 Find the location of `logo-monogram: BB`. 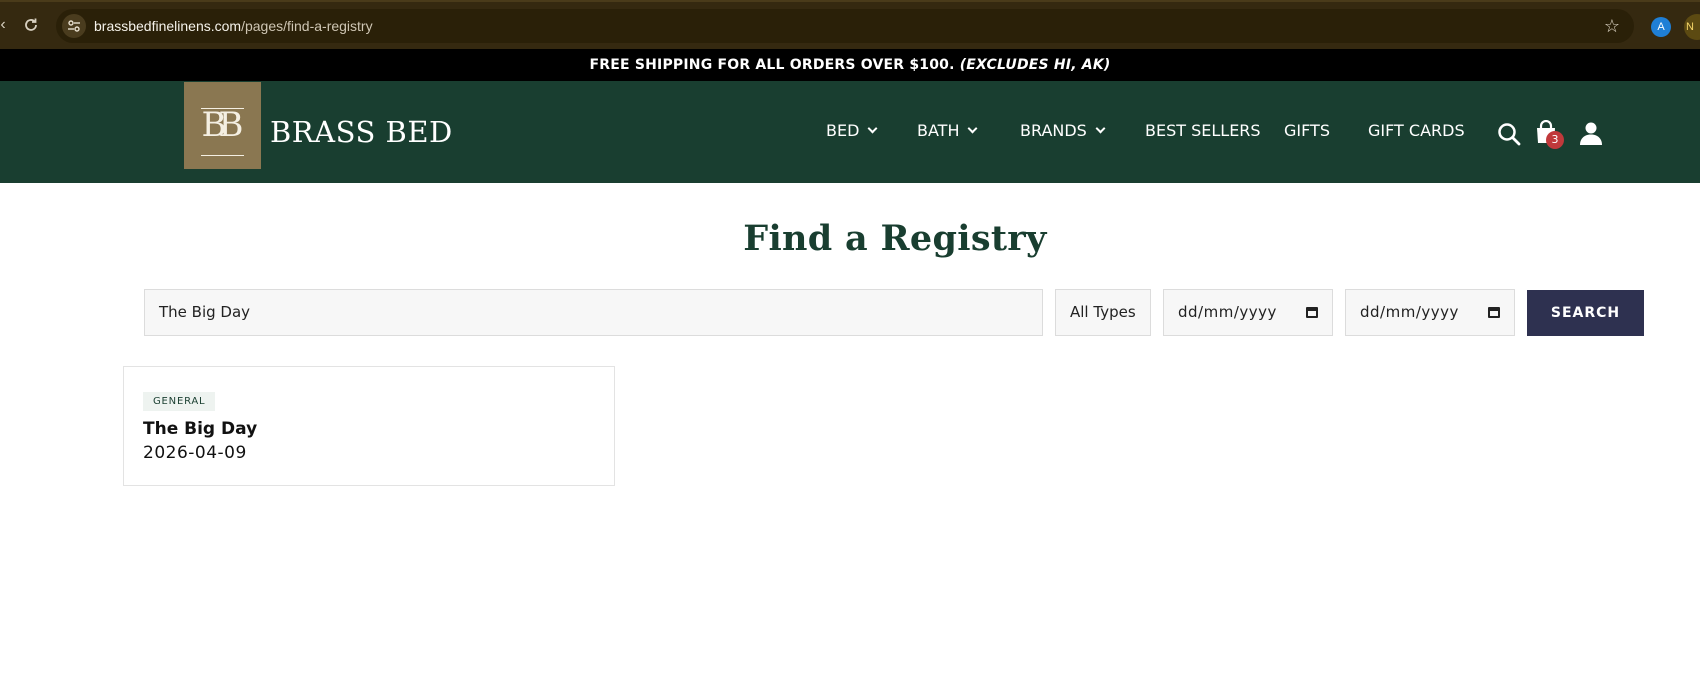

logo-monogram: BB is located at coordinates (222, 125).